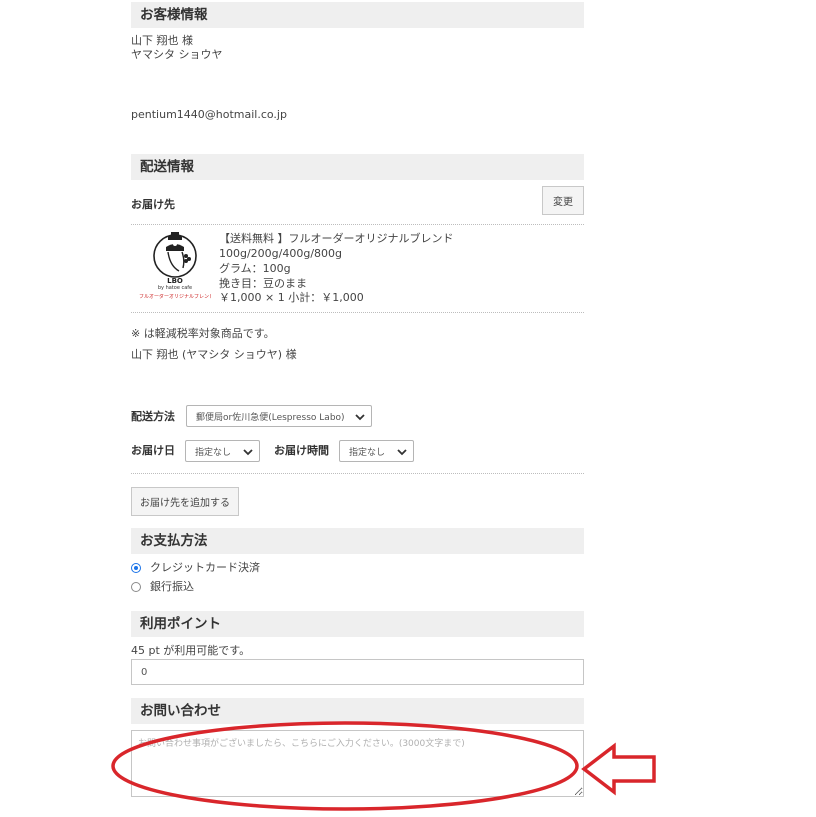 Image resolution: width=816 pixels, height=817 pixels. I want to click on inquiry-heading: お問い合わせ, so click(357, 711).